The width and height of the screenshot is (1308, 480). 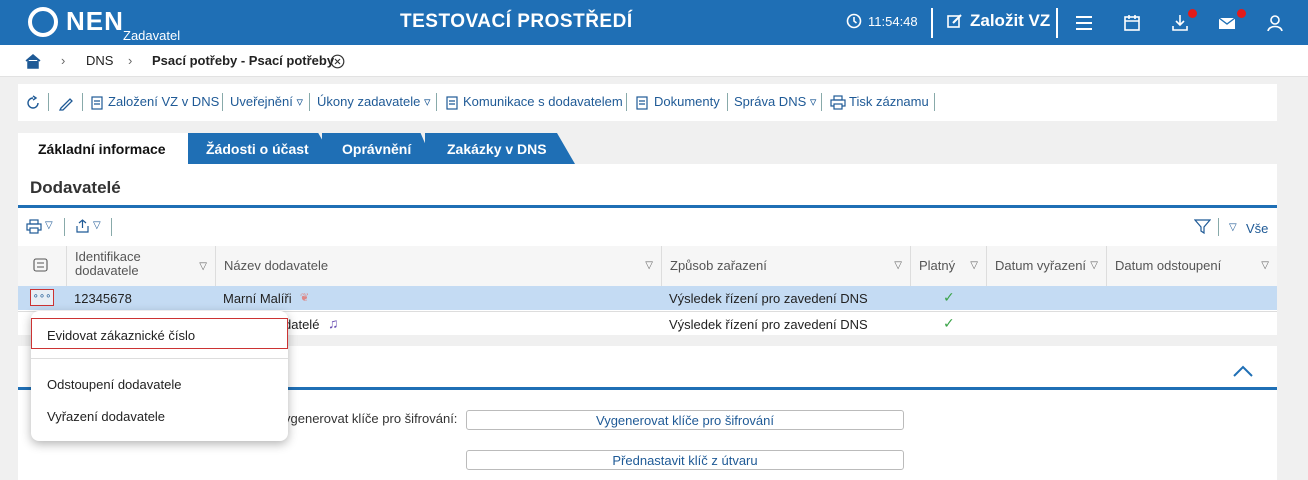 I want to click on clock-icon, so click(x=854, y=21).